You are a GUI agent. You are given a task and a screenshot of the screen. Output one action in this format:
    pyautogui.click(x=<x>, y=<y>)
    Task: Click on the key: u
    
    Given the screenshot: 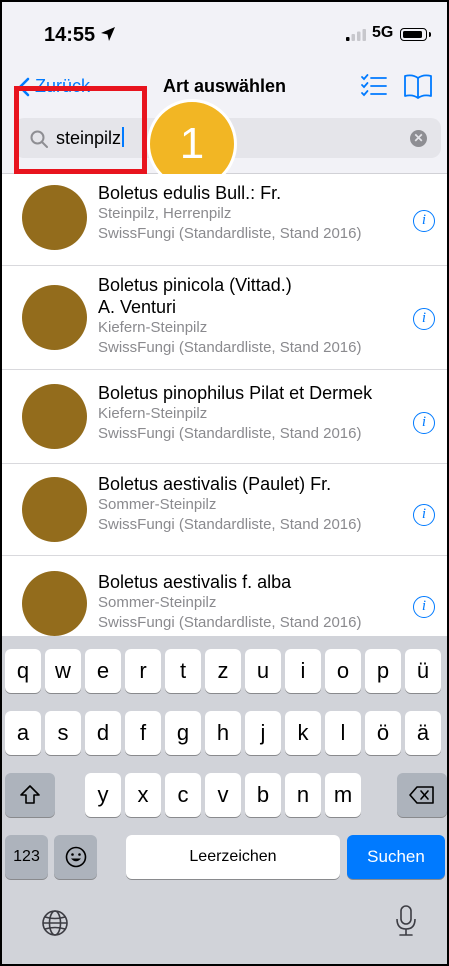 What is the action you would take?
    pyautogui.click(x=263, y=671)
    